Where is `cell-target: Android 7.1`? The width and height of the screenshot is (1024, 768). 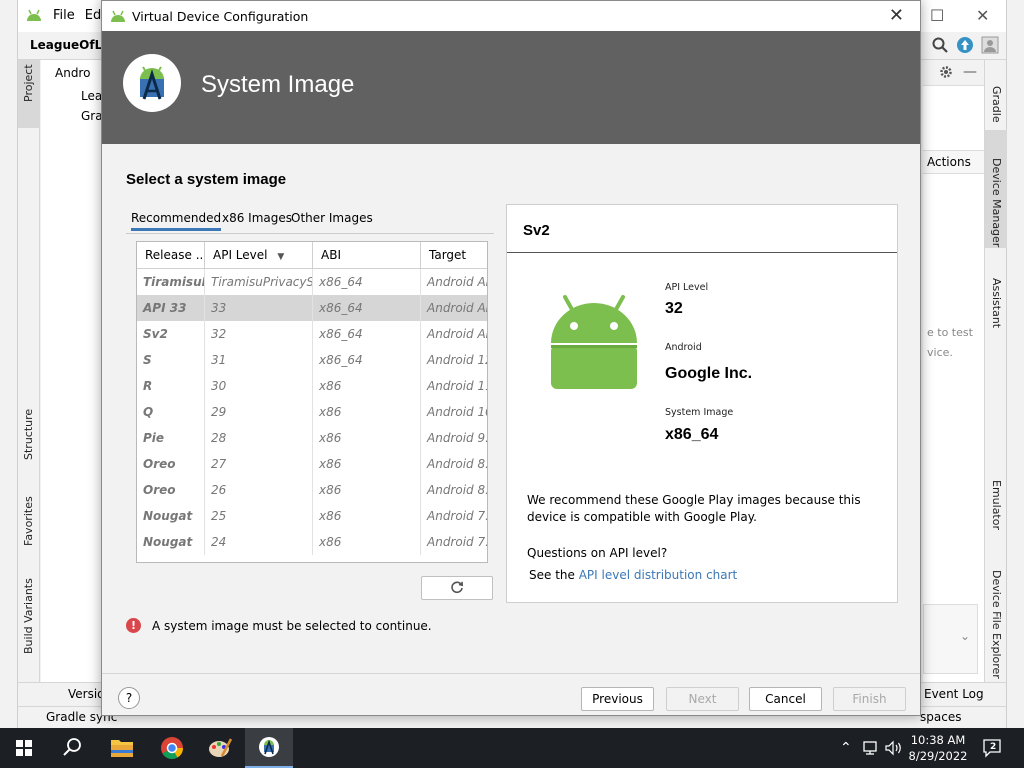
cell-target: Android 7.1 is located at coordinates (457, 516).